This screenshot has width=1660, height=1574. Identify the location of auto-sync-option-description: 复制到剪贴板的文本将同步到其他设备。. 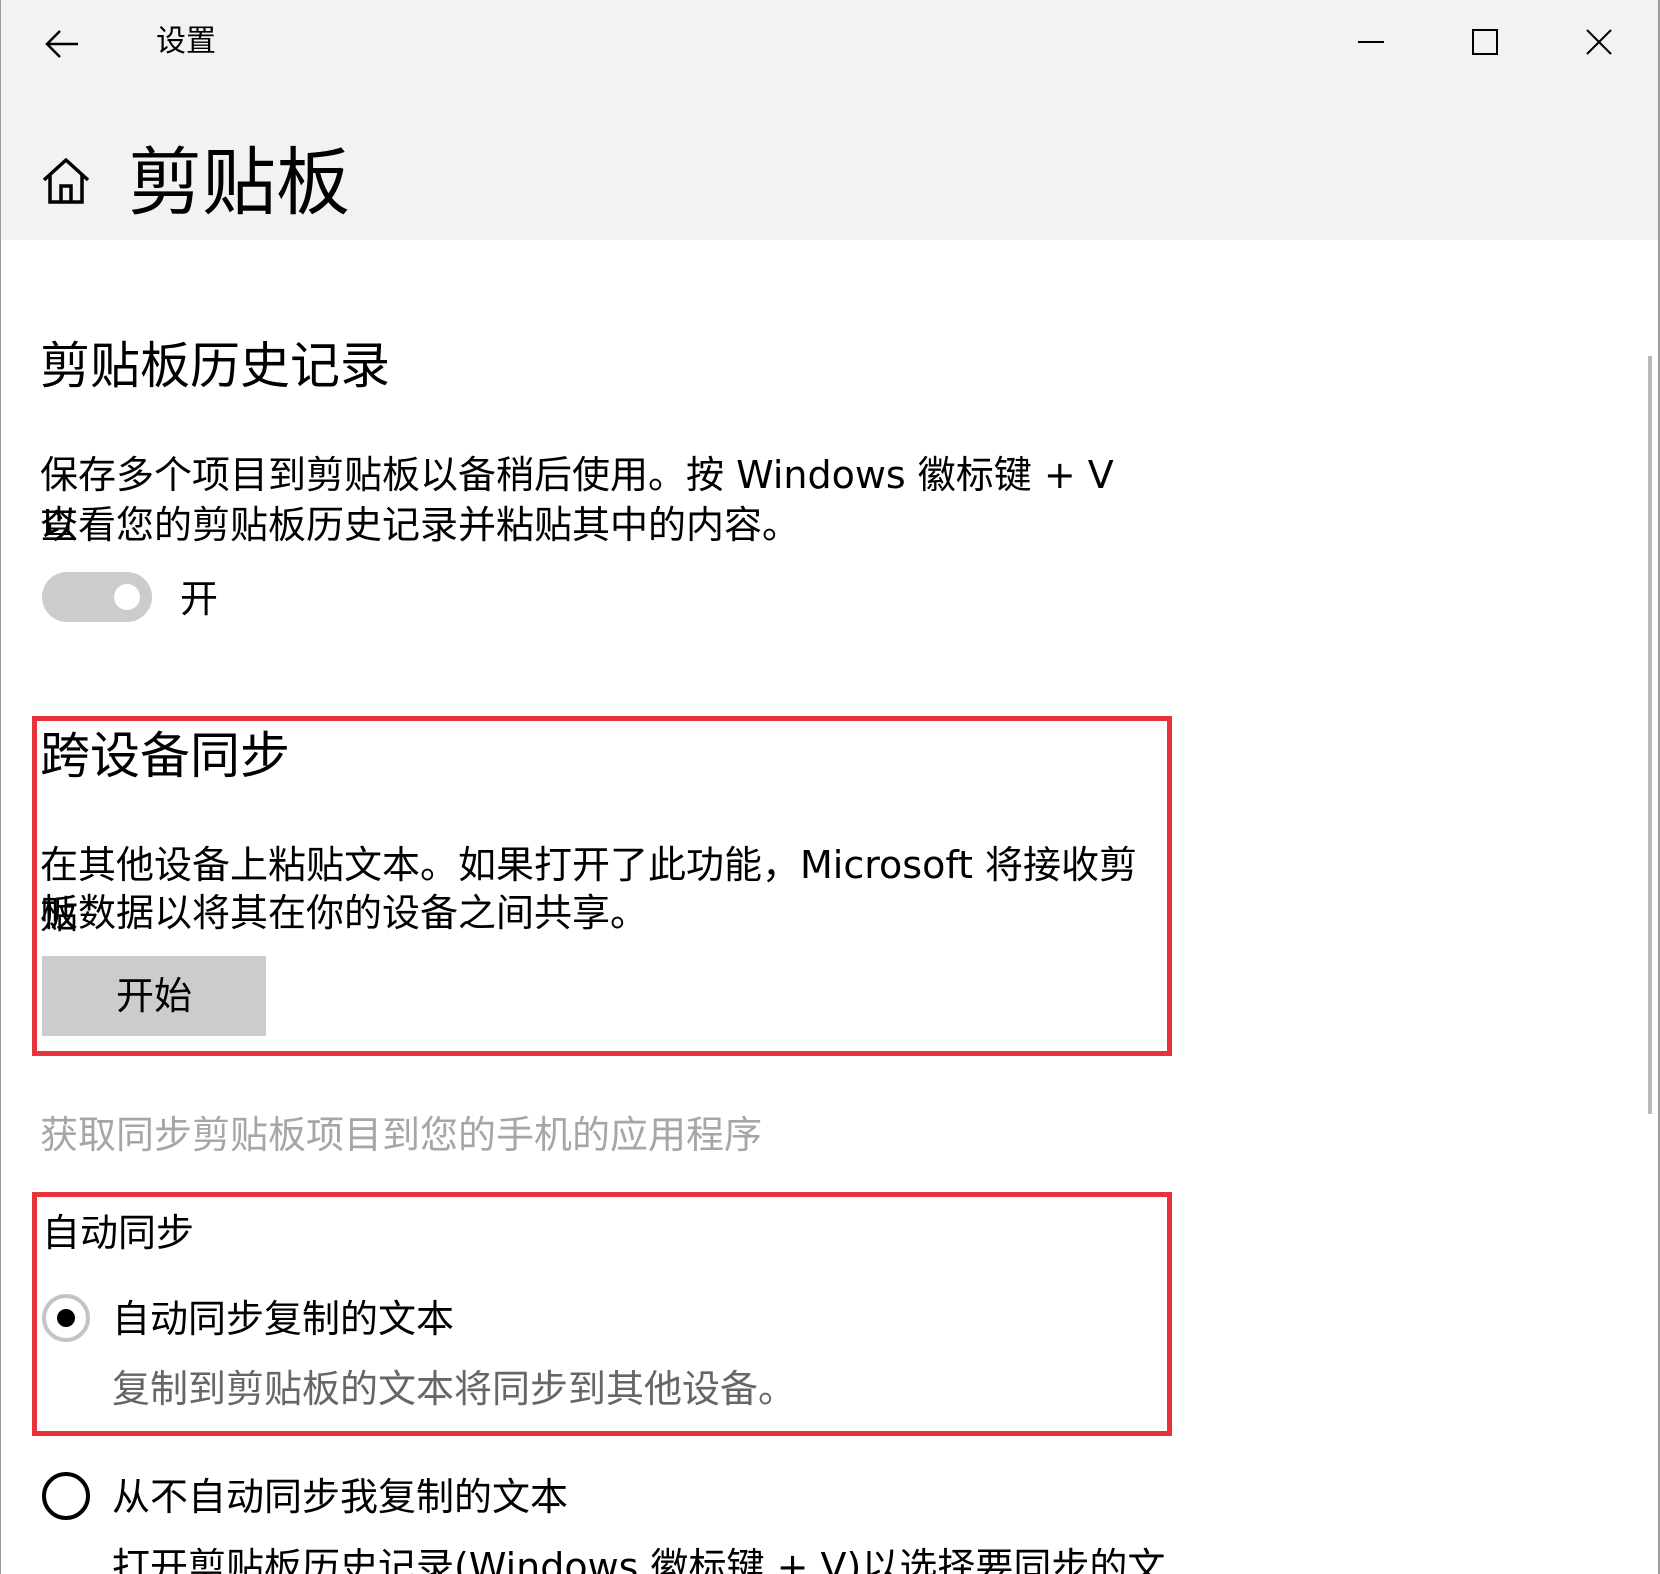
(454, 1389).